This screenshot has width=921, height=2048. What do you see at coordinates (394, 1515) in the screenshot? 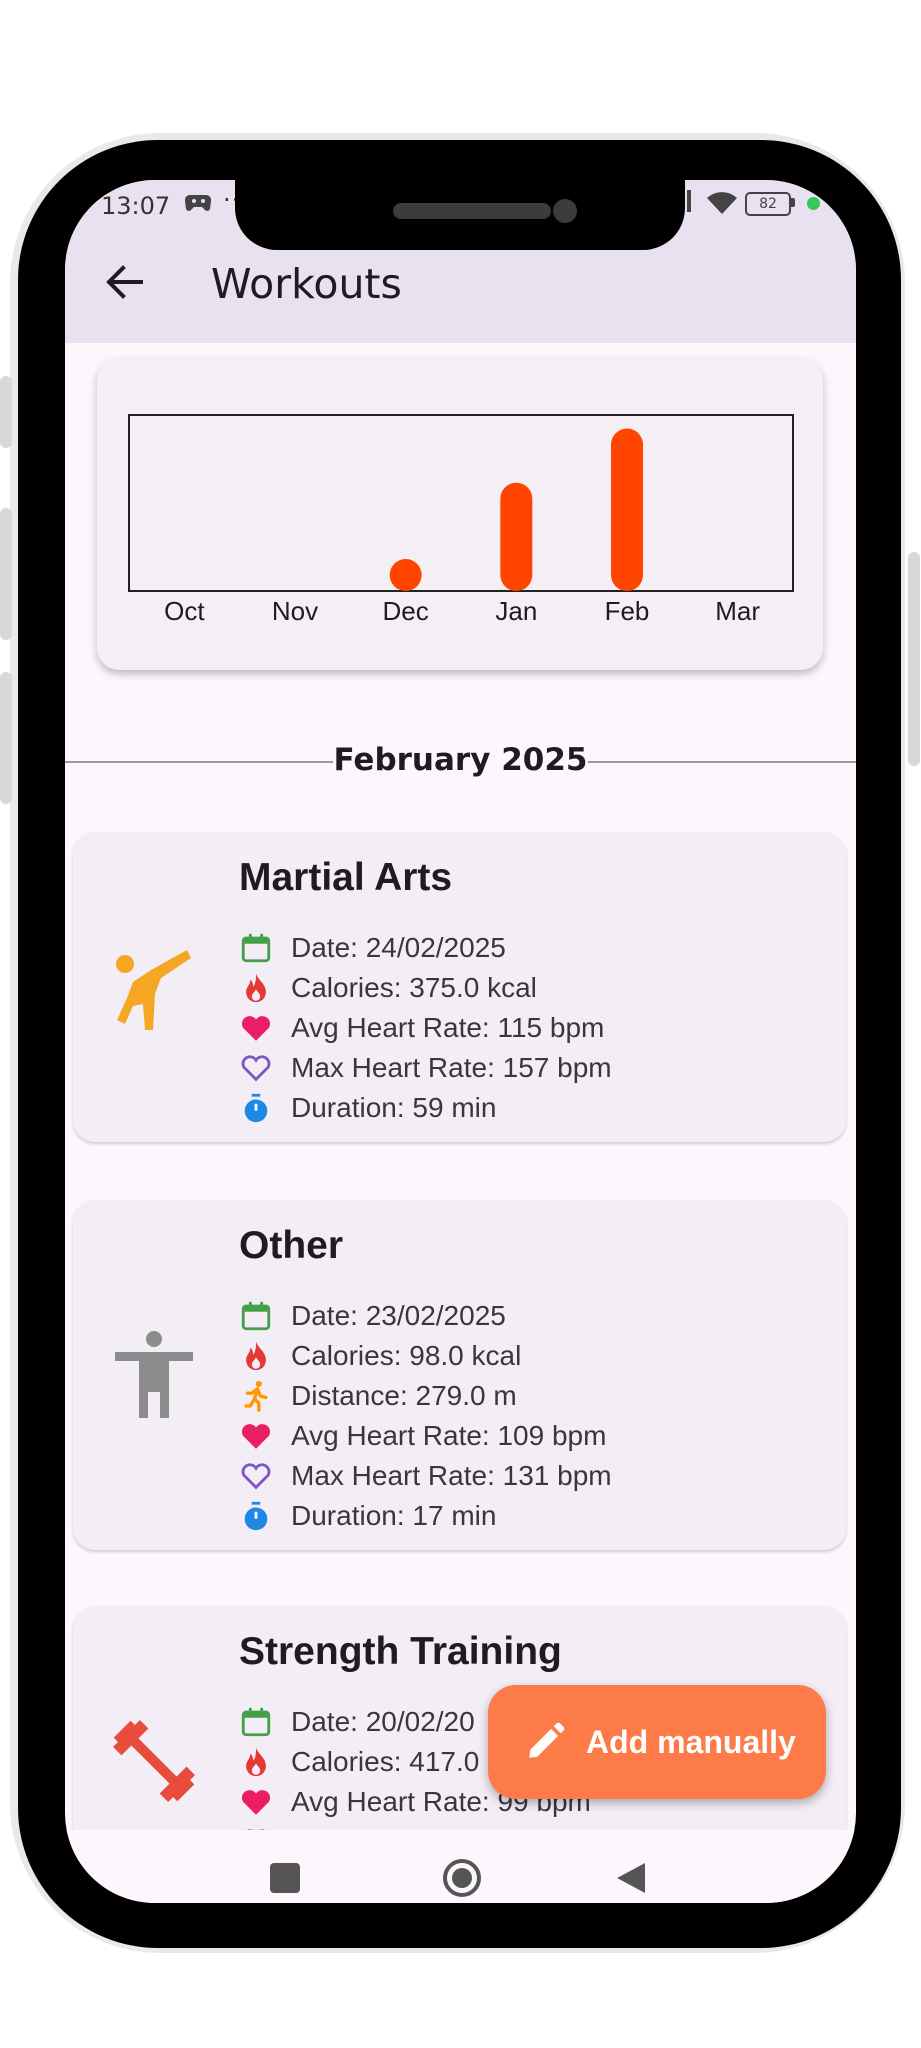
I see `workout-duration: Duration: 17 min` at bounding box center [394, 1515].